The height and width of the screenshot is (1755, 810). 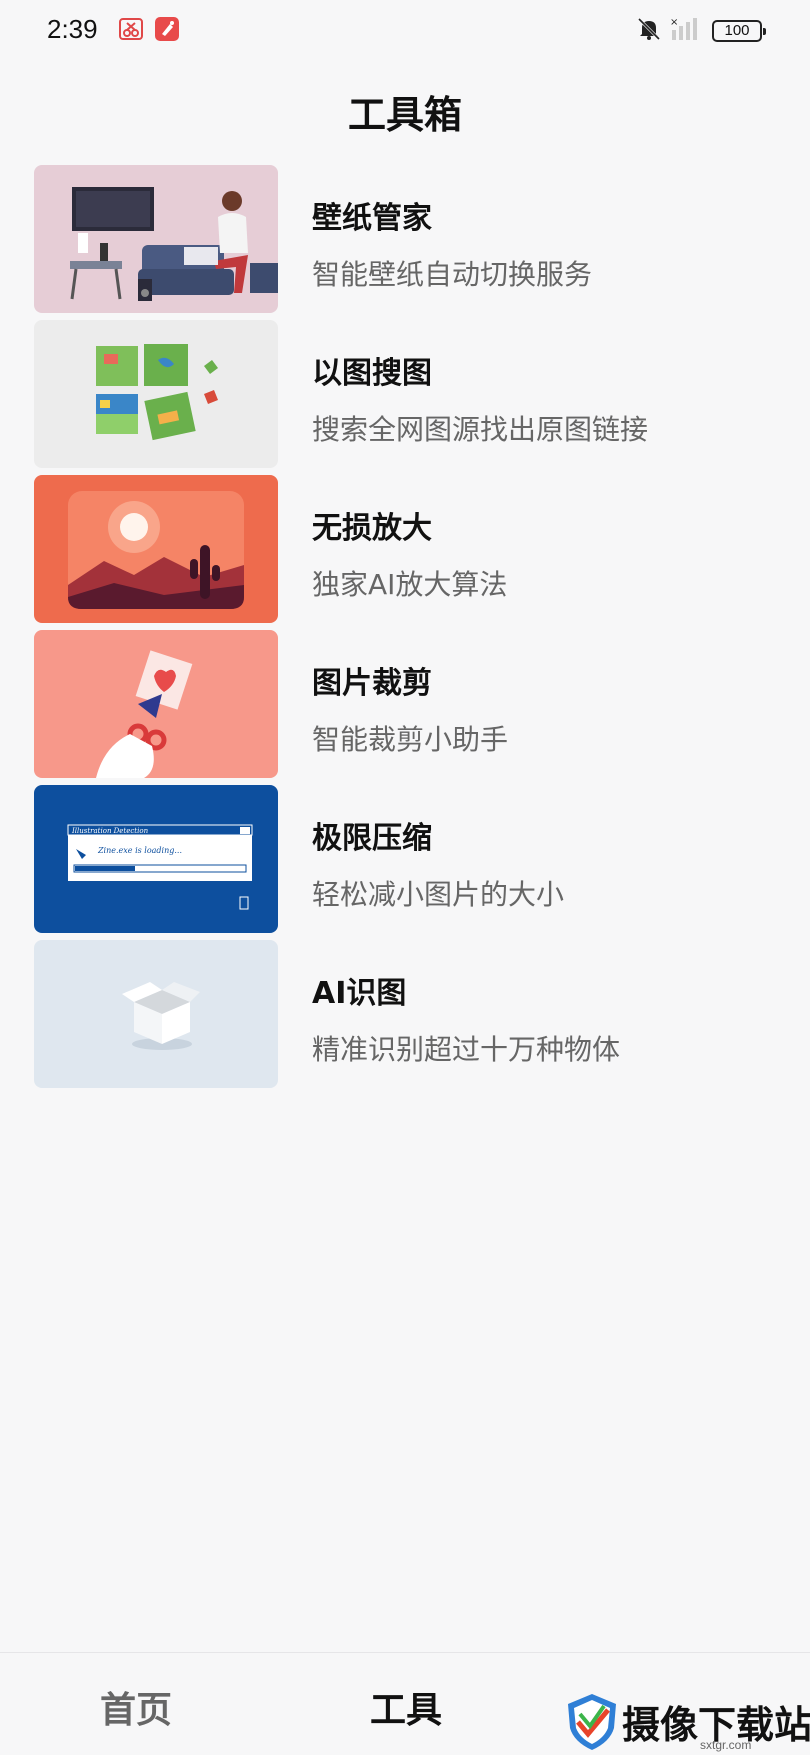 What do you see at coordinates (372, 528) in the screenshot?
I see `tool-name: 无损放大` at bounding box center [372, 528].